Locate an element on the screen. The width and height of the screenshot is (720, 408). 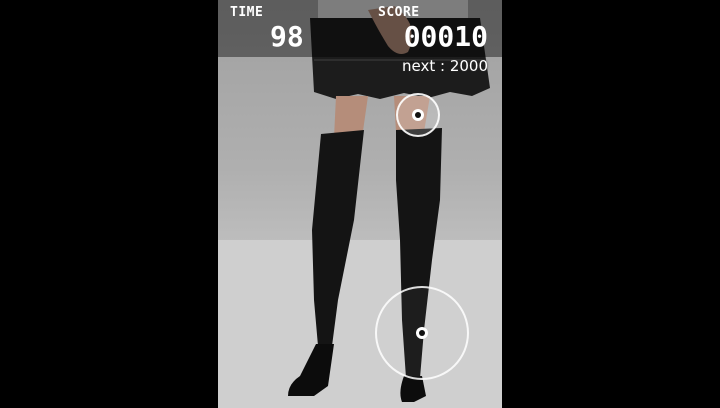
next-score-threshold: next : 2000 is located at coordinates (445, 66).